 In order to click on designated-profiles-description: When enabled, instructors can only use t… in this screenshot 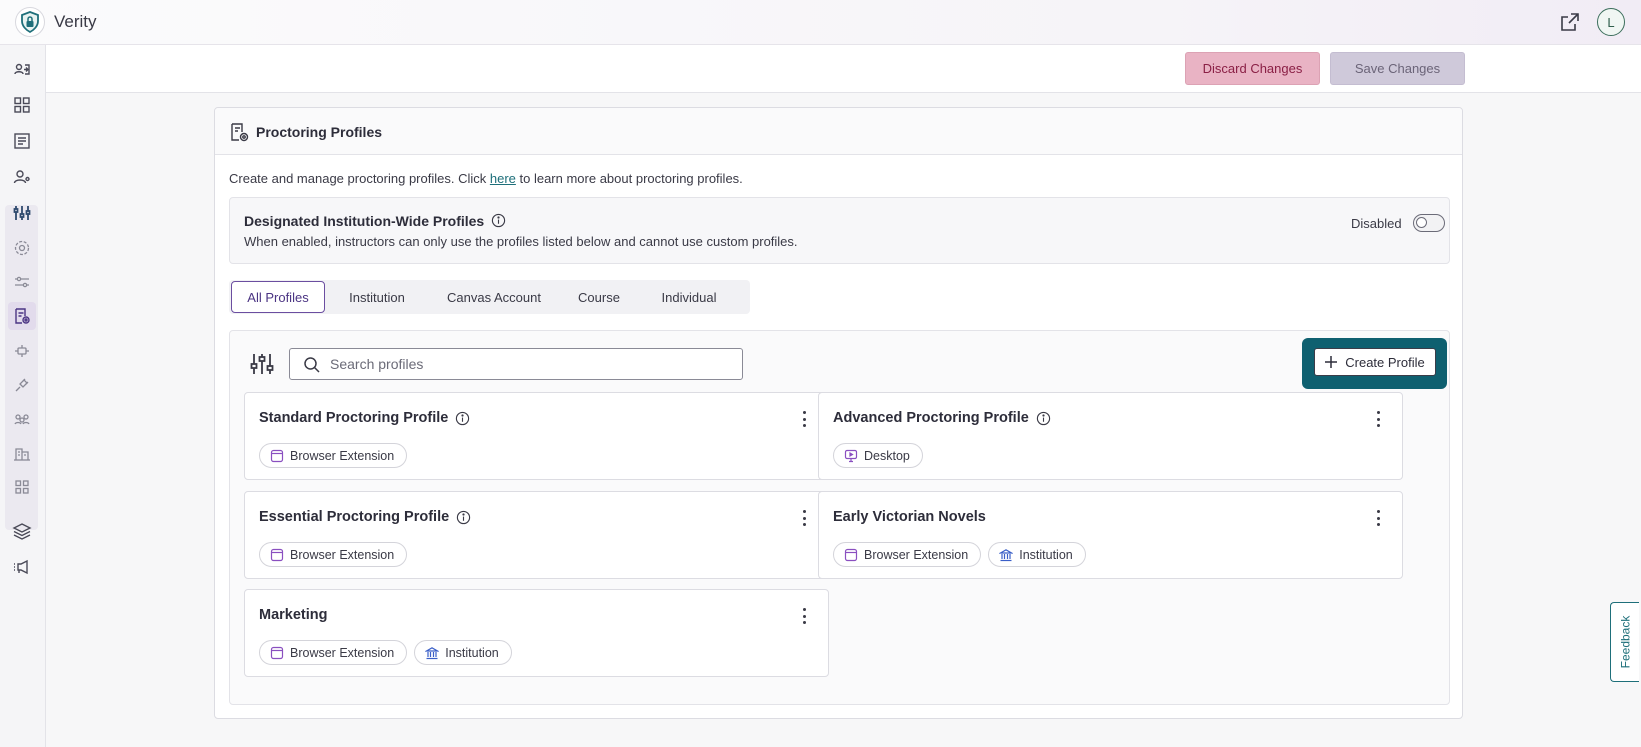, I will do `click(521, 241)`.